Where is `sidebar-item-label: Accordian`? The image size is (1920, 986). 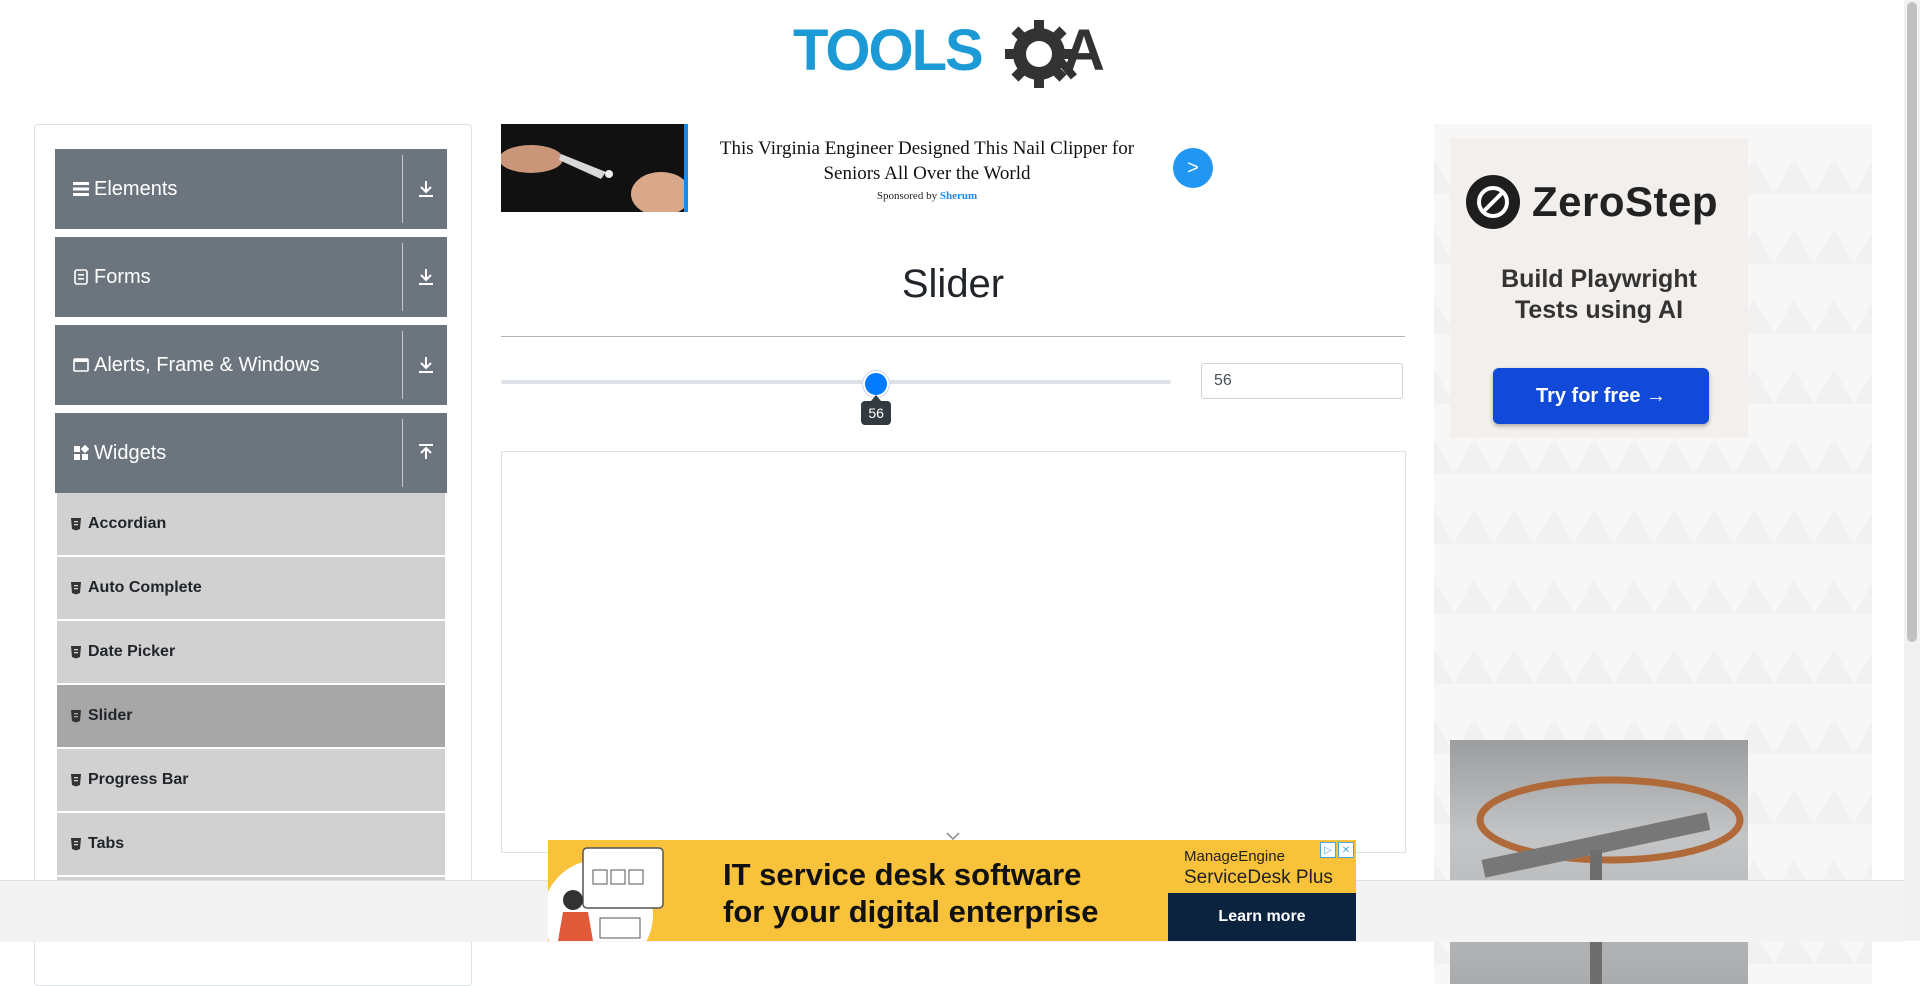 sidebar-item-label: Accordian is located at coordinates (127, 523).